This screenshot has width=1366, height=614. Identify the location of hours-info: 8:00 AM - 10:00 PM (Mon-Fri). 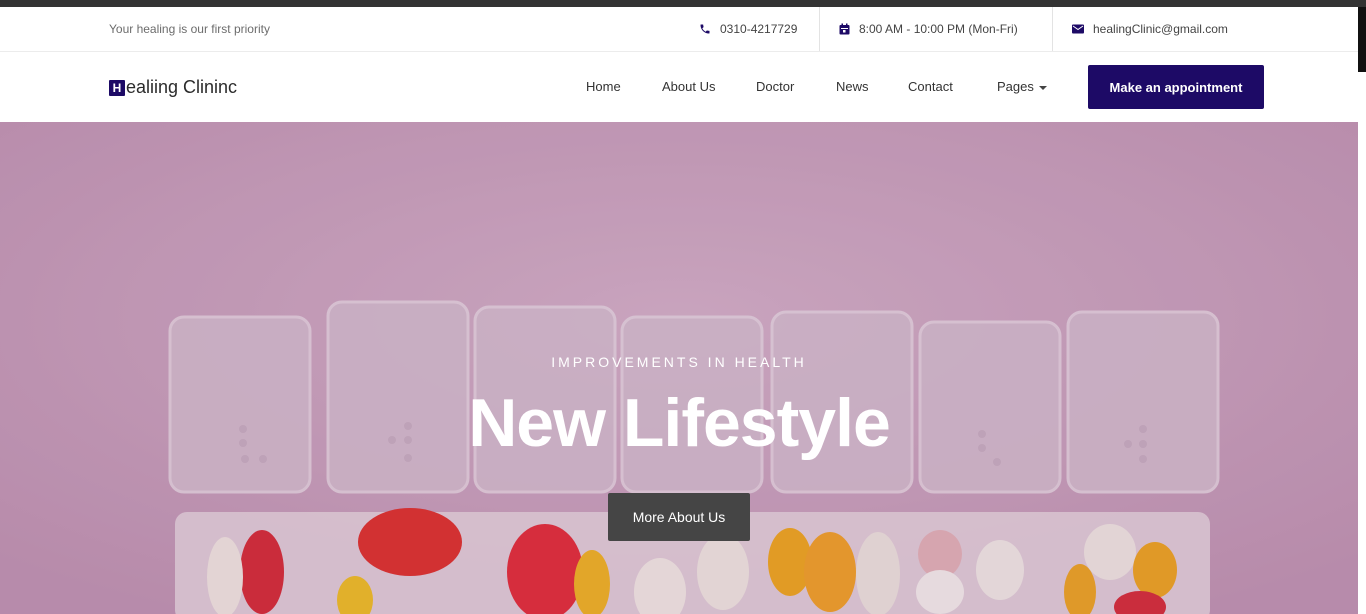
(928, 29).